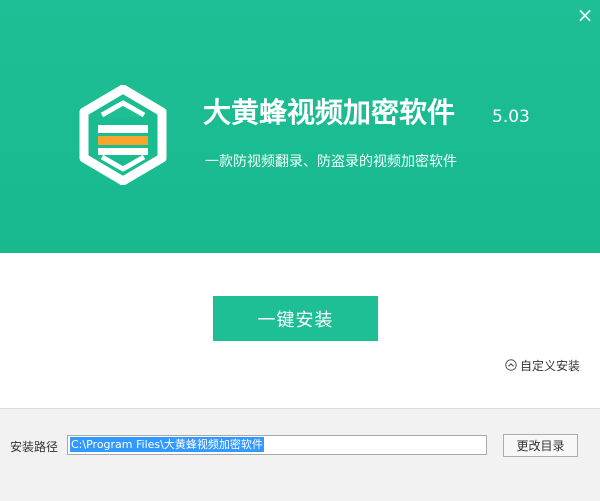 The height and width of the screenshot is (501, 600). I want to click on close-icon: ×, so click(585, 15).